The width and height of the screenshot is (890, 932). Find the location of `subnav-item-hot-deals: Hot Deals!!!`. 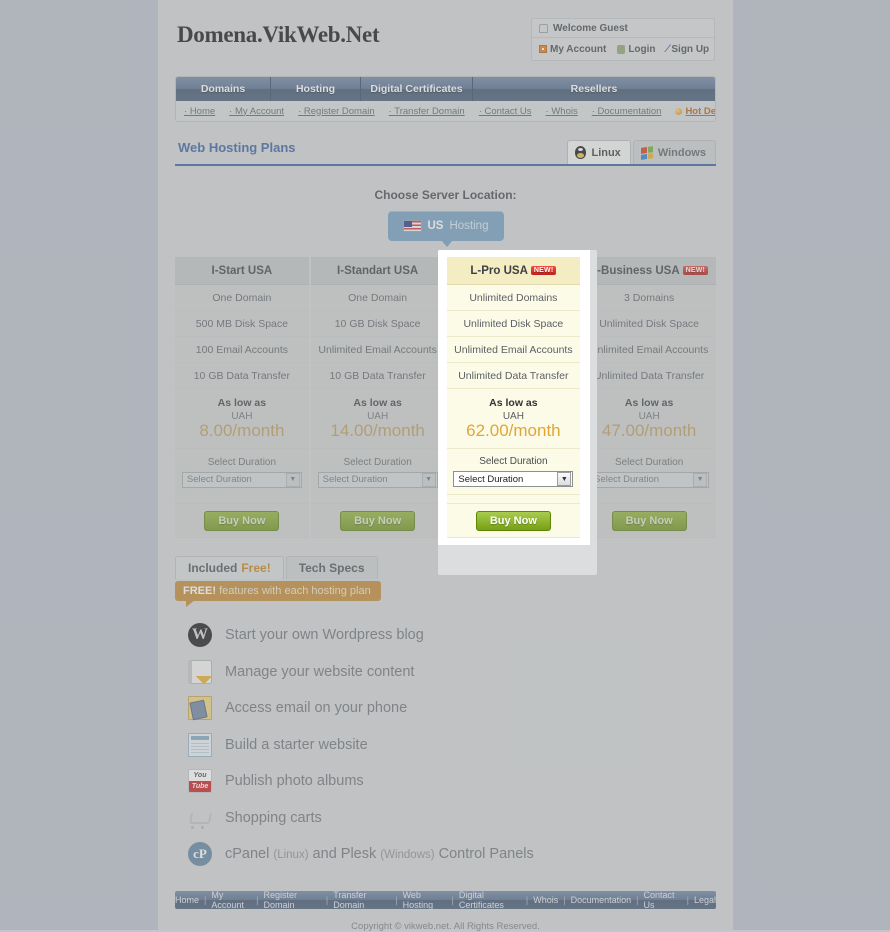

subnav-item-hot-deals: Hot Deals!!! is located at coordinates (695, 111).